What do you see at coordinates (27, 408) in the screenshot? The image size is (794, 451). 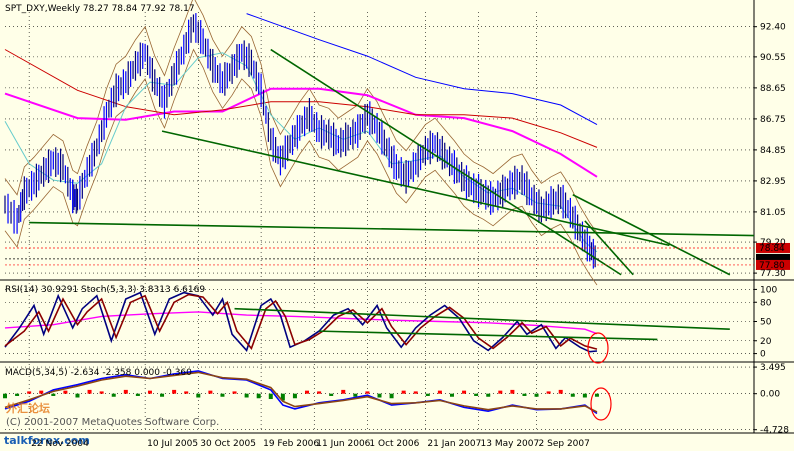 I see `watermark-logo-cn: 外汇论坛` at bounding box center [27, 408].